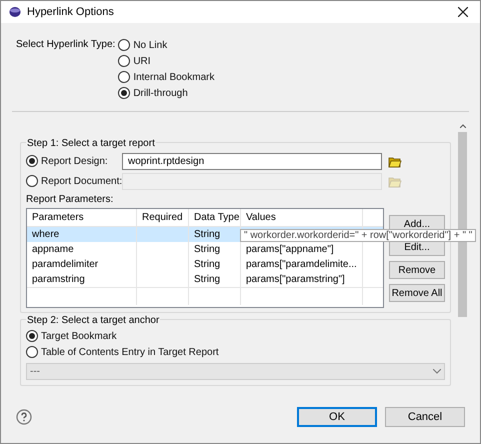  What do you see at coordinates (295, 279) in the screenshot?
I see `table-cell: params["paramstring"]` at bounding box center [295, 279].